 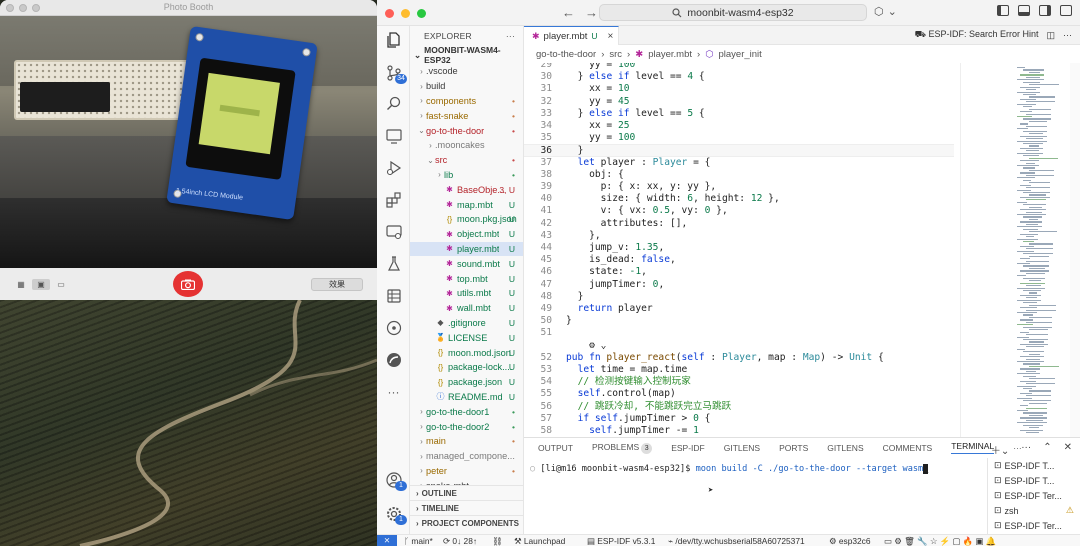 I want to click on remote-explorer-activity, so click(x=393, y=136).